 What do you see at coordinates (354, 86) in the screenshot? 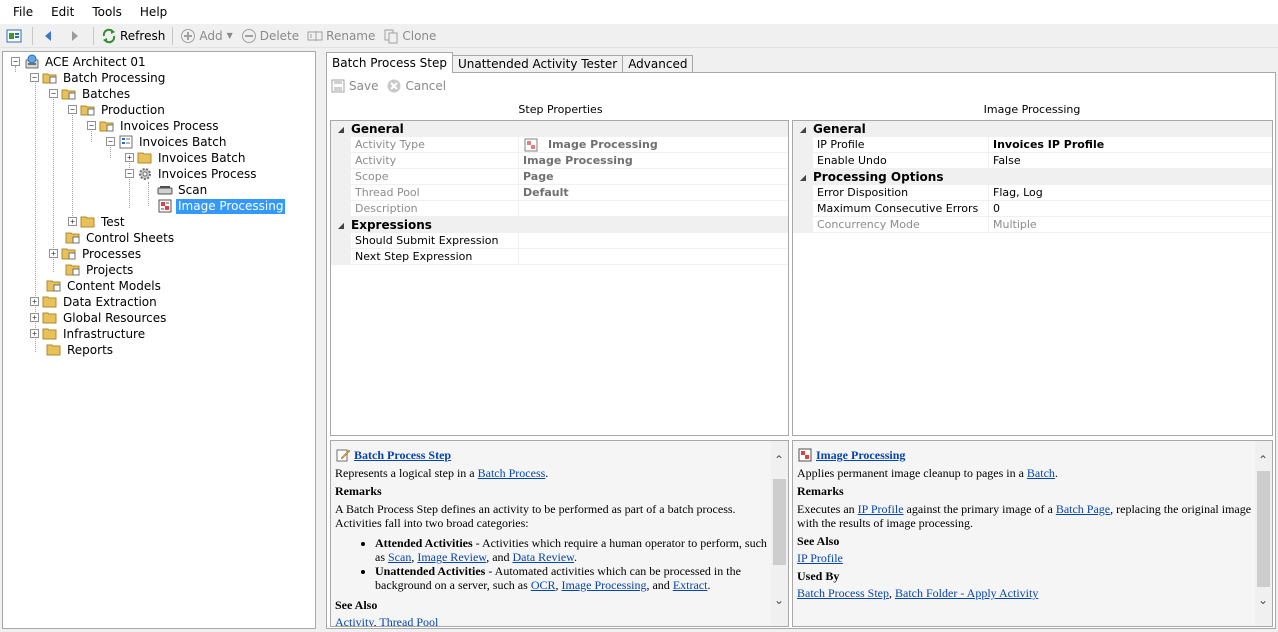
I see `save-button: Save` at bounding box center [354, 86].